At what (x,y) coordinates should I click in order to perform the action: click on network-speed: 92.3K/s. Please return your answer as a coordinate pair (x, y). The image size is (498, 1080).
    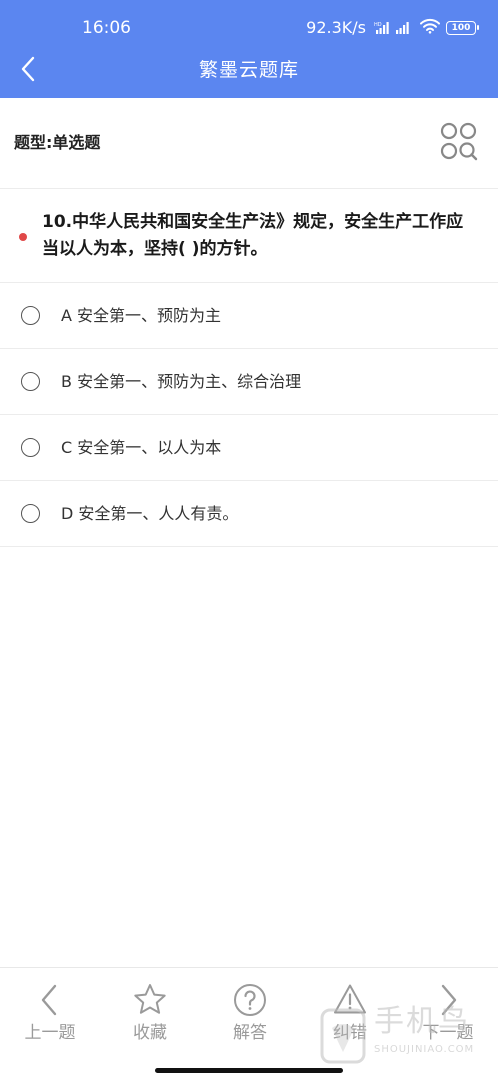
    Looking at the image, I should click on (336, 27).